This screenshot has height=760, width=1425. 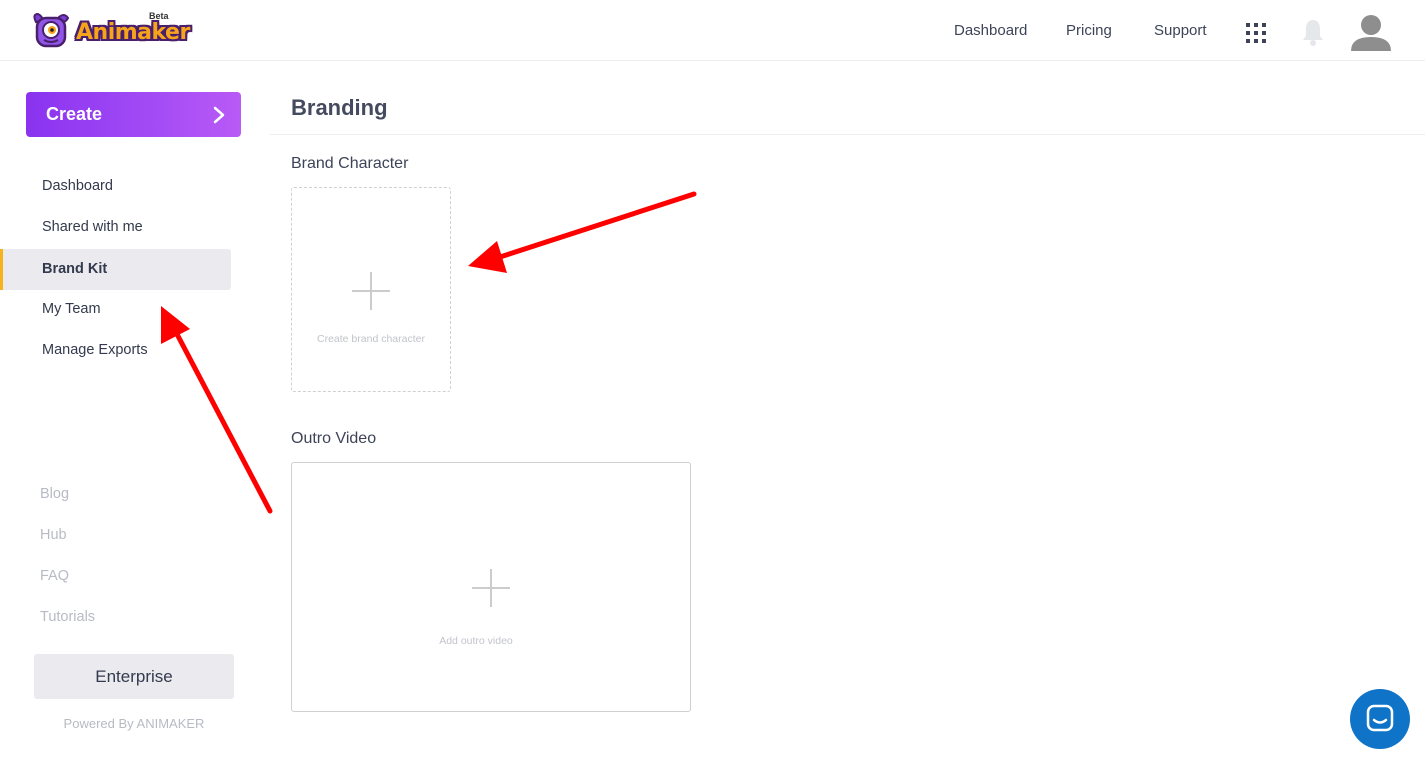 What do you see at coordinates (1089, 30) in the screenshot?
I see `nav-pricing-link: Pricing` at bounding box center [1089, 30].